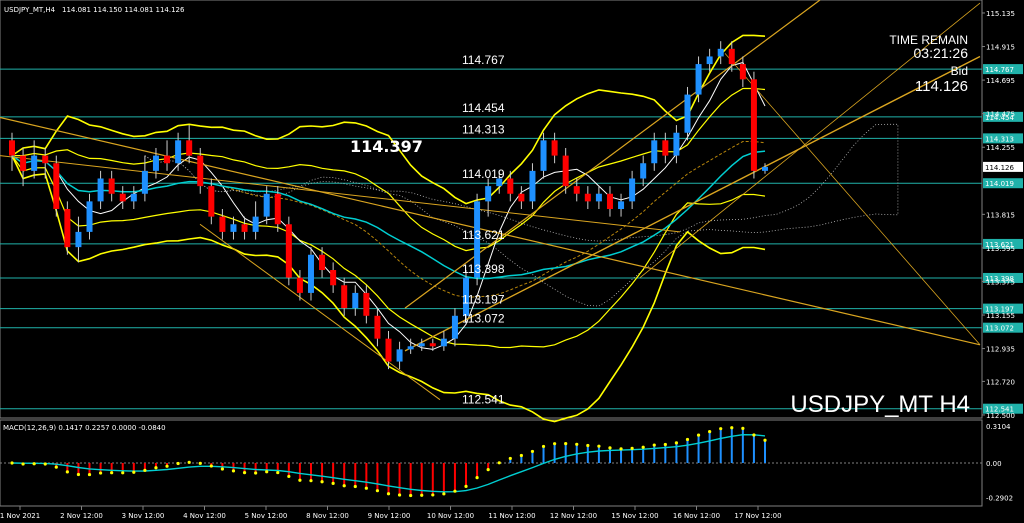 The image size is (1024, 523). What do you see at coordinates (483, 174) in the screenshot?
I see `level-label: 114.019` at bounding box center [483, 174].